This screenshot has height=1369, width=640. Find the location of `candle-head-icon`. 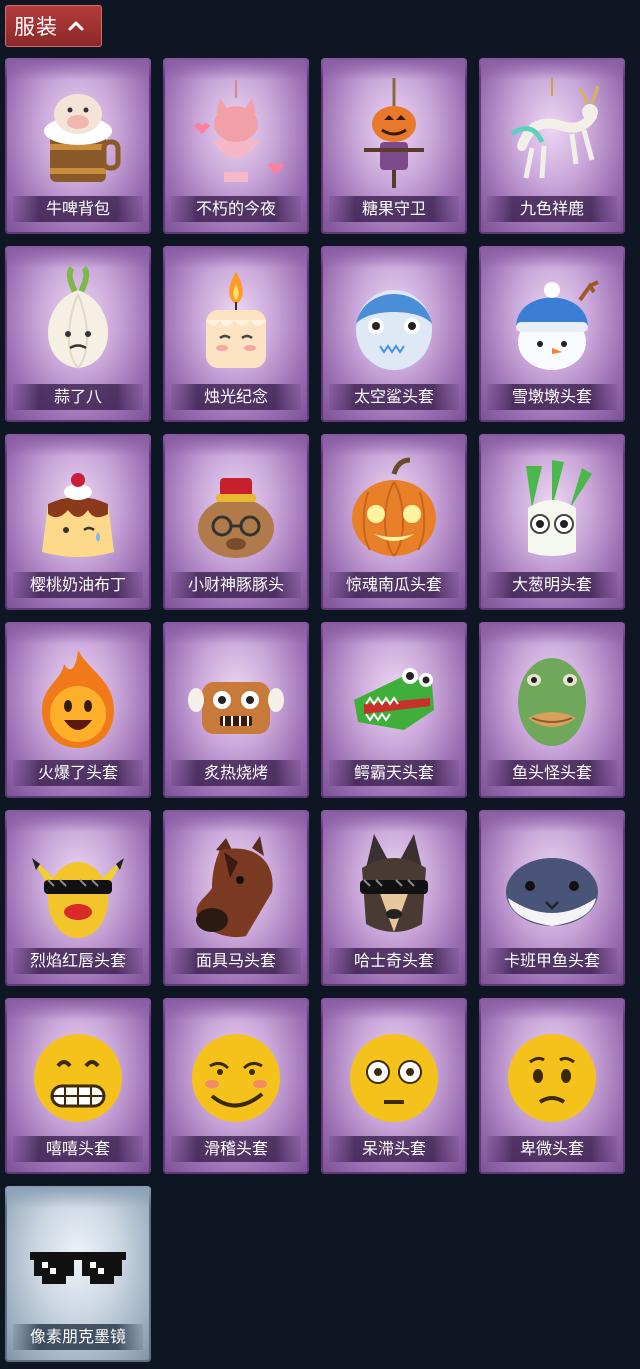

candle-head-icon is located at coordinates (236, 324).